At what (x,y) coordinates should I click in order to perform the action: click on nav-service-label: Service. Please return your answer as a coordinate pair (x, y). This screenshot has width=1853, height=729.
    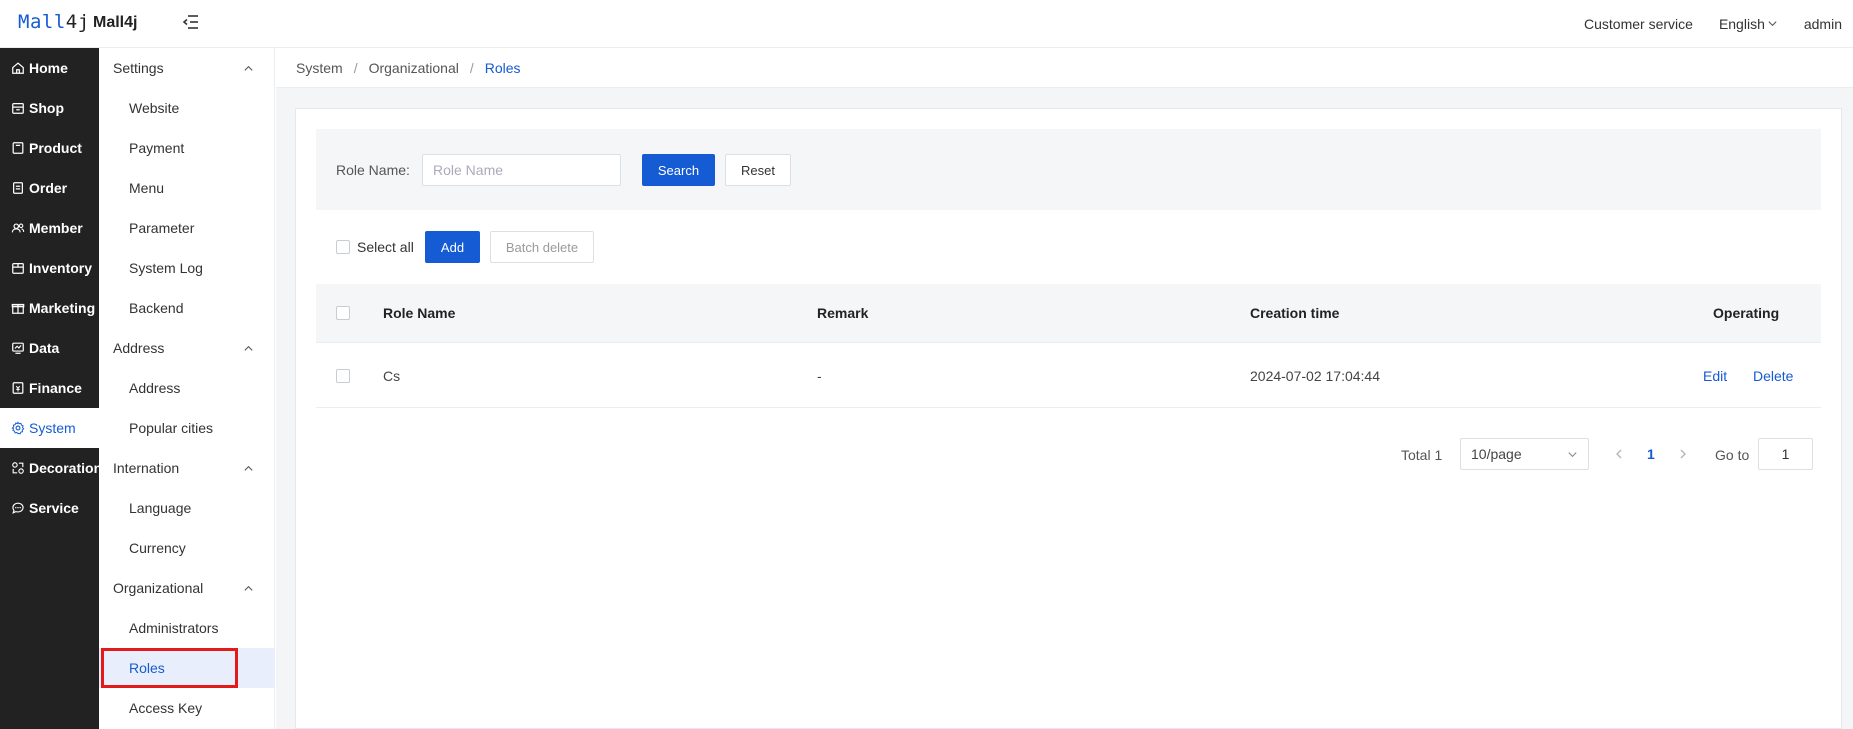
    Looking at the image, I should click on (54, 508).